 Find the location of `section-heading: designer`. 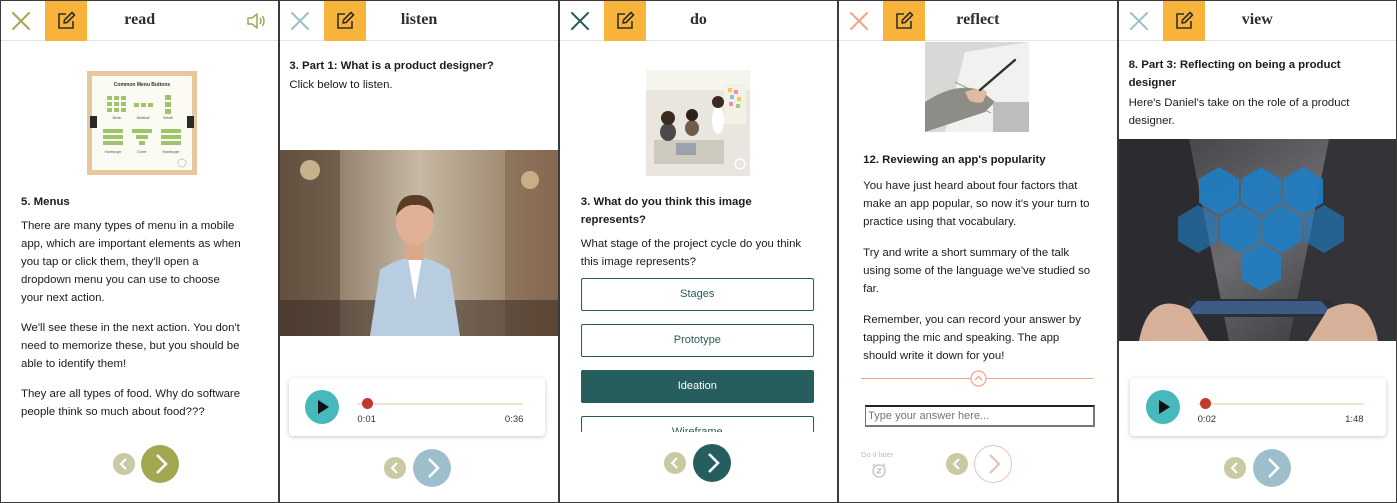

section-heading: designer is located at coordinates (1152, 83).